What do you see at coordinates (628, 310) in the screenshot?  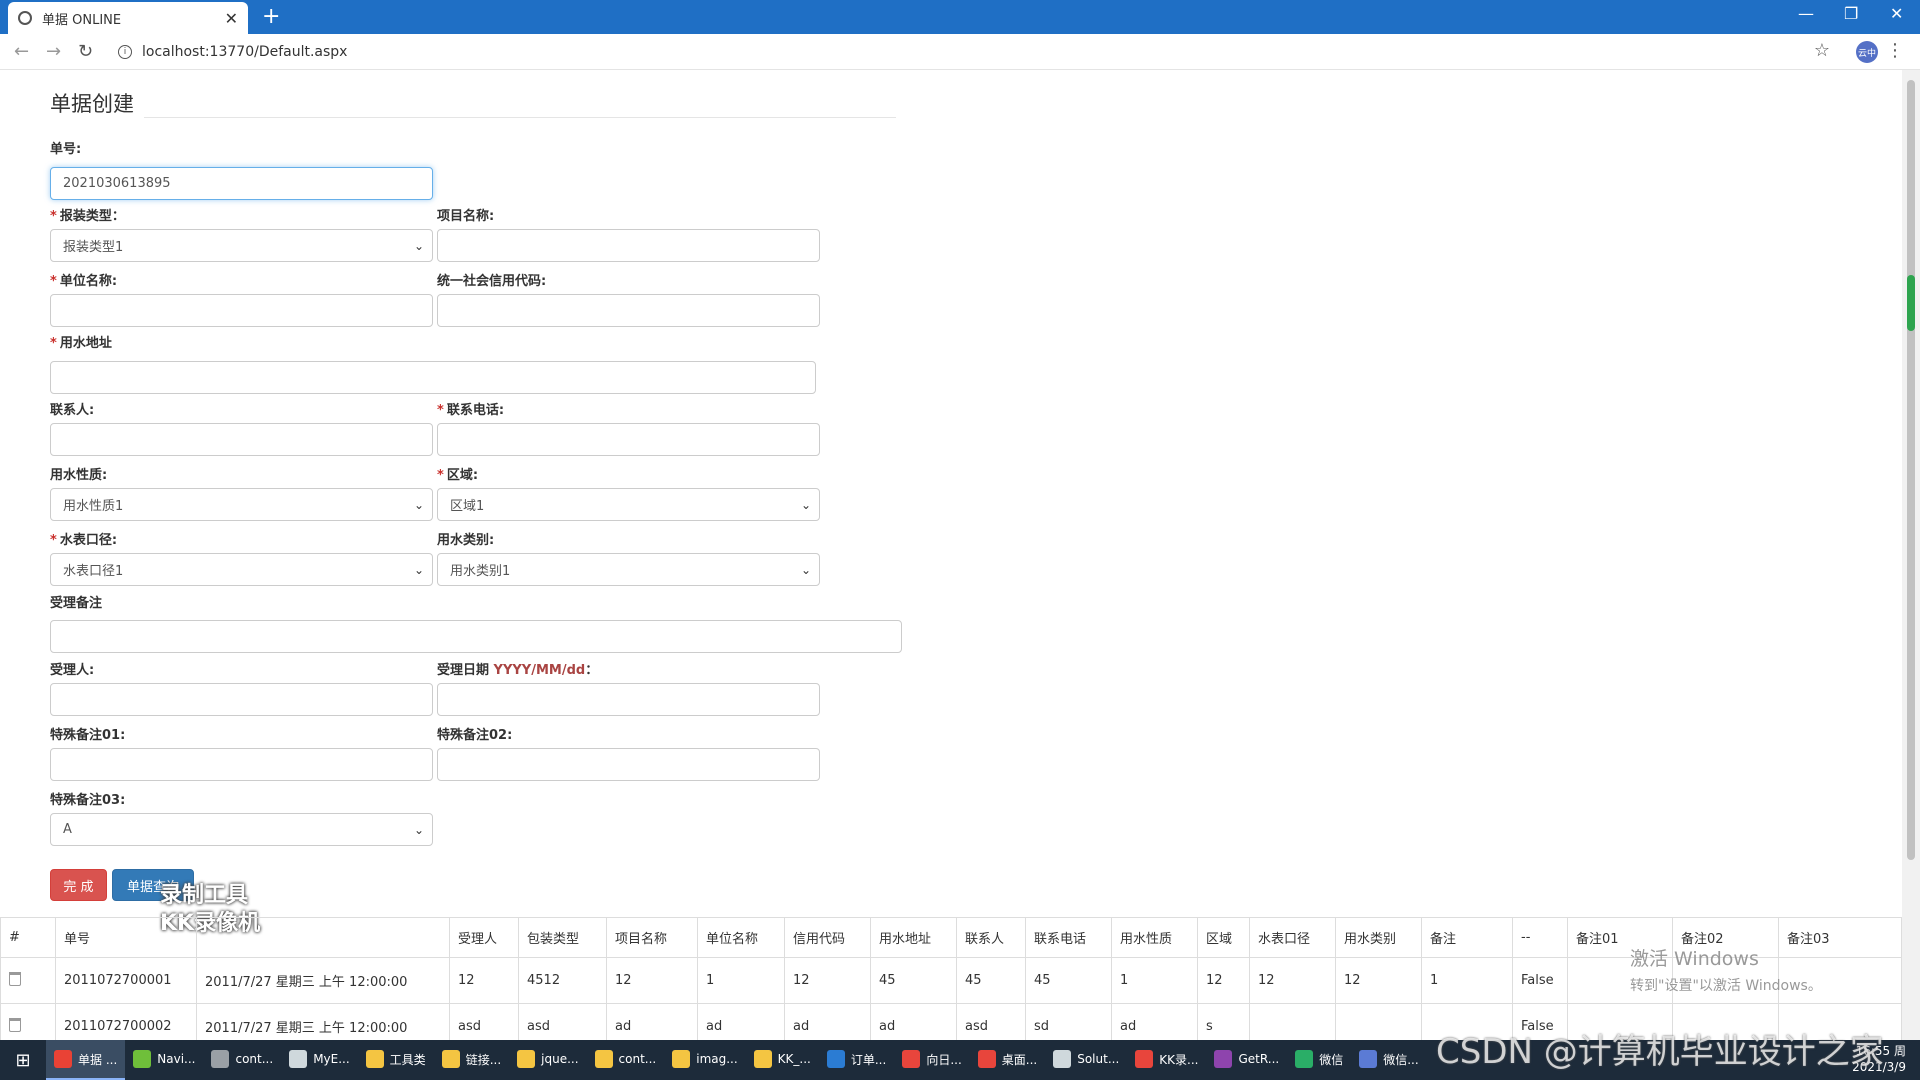 I see `credit-code-input` at bounding box center [628, 310].